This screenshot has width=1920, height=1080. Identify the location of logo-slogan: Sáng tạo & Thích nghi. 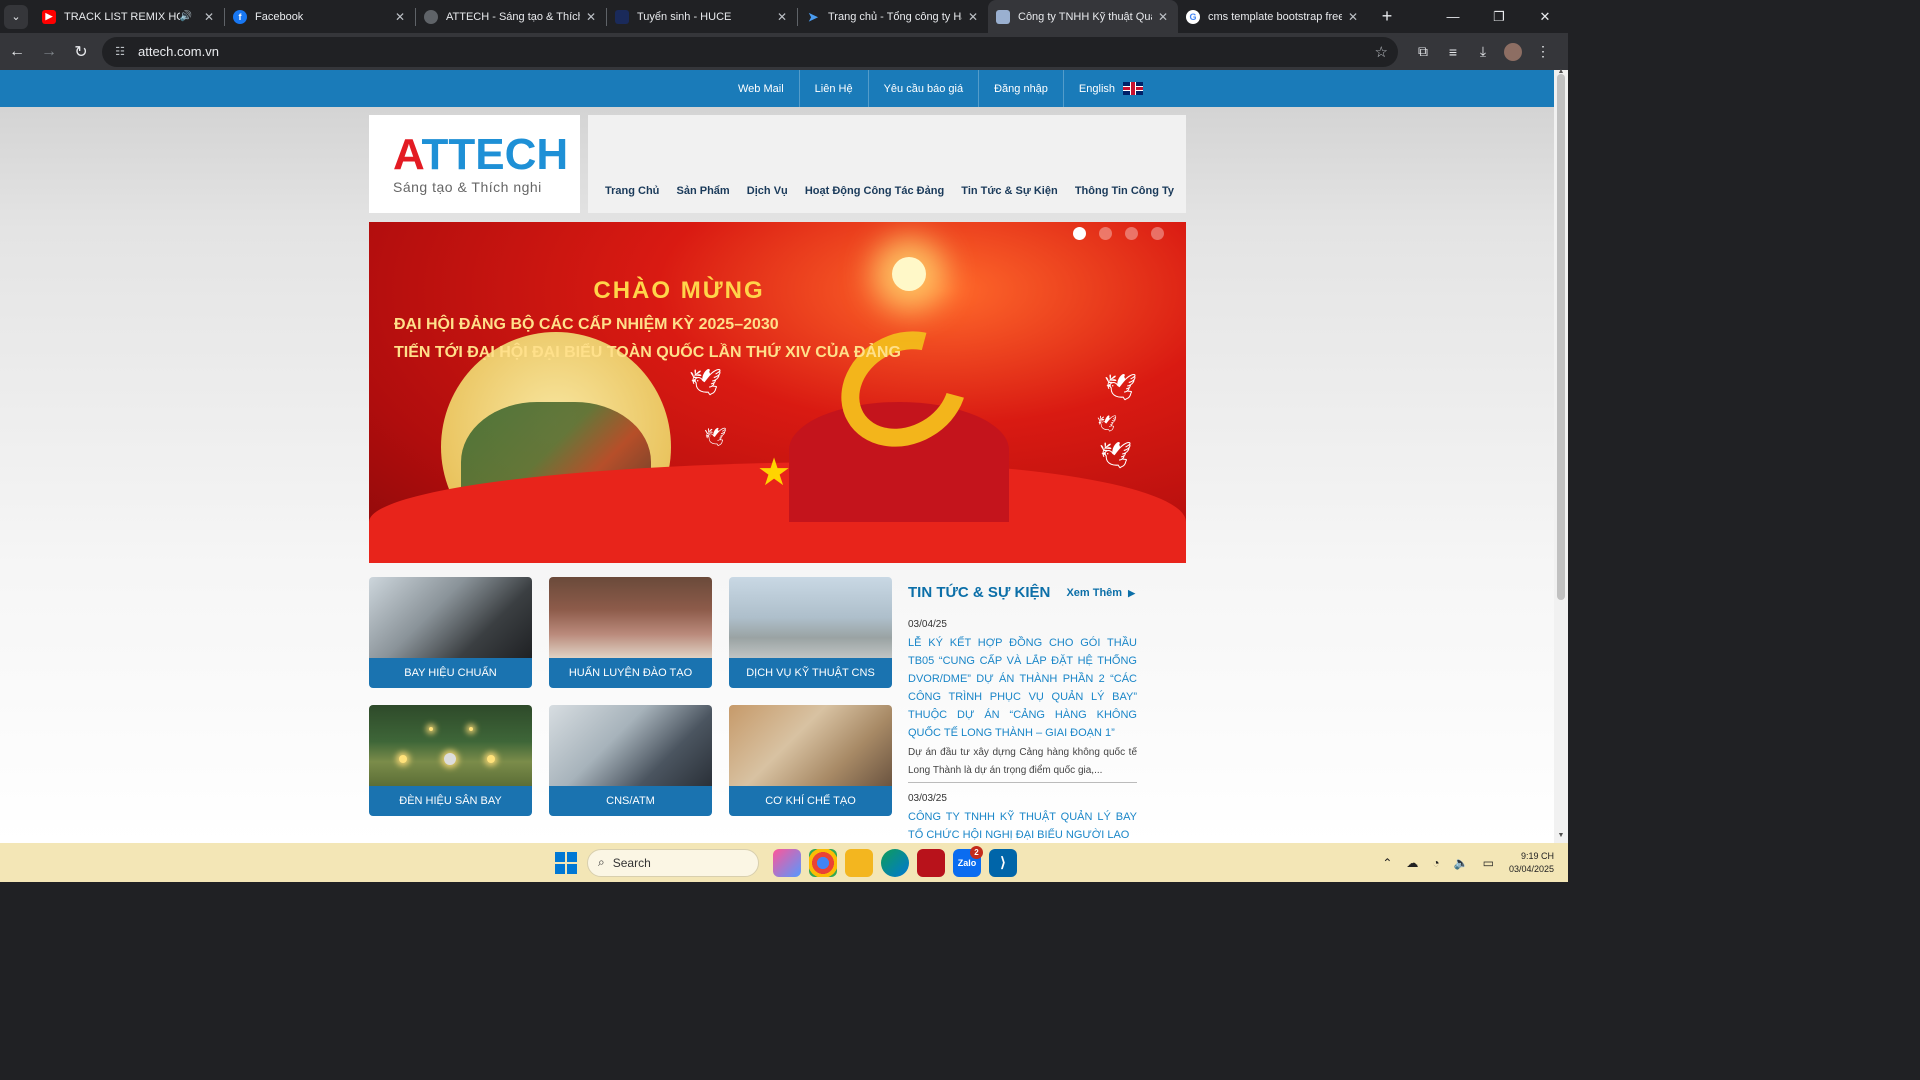
(467, 187).